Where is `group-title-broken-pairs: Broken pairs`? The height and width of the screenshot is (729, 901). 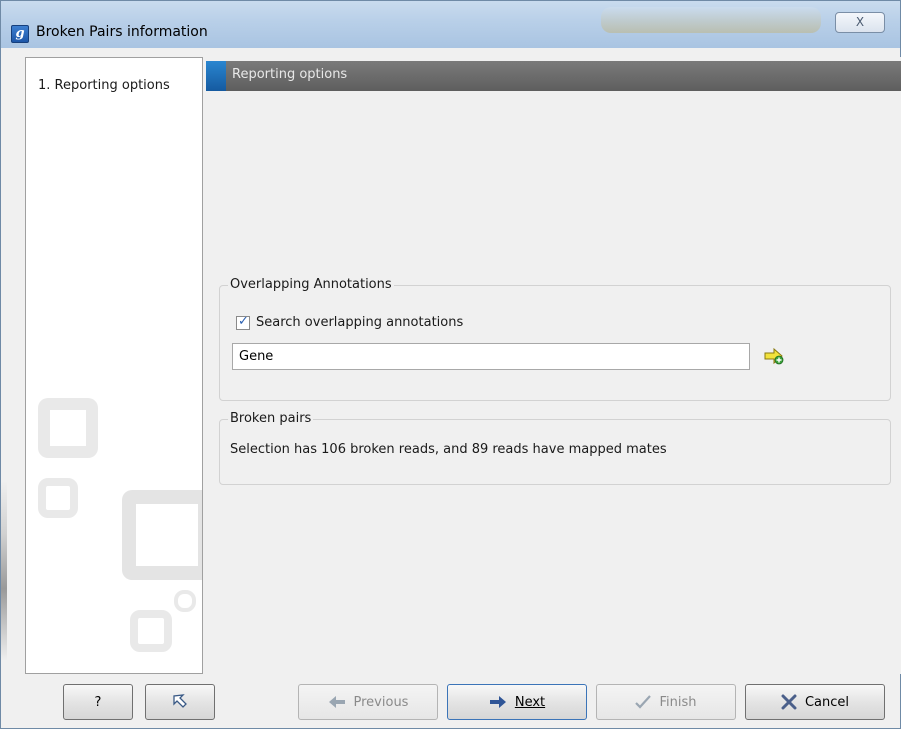 group-title-broken-pairs: Broken pairs is located at coordinates (271, 418).